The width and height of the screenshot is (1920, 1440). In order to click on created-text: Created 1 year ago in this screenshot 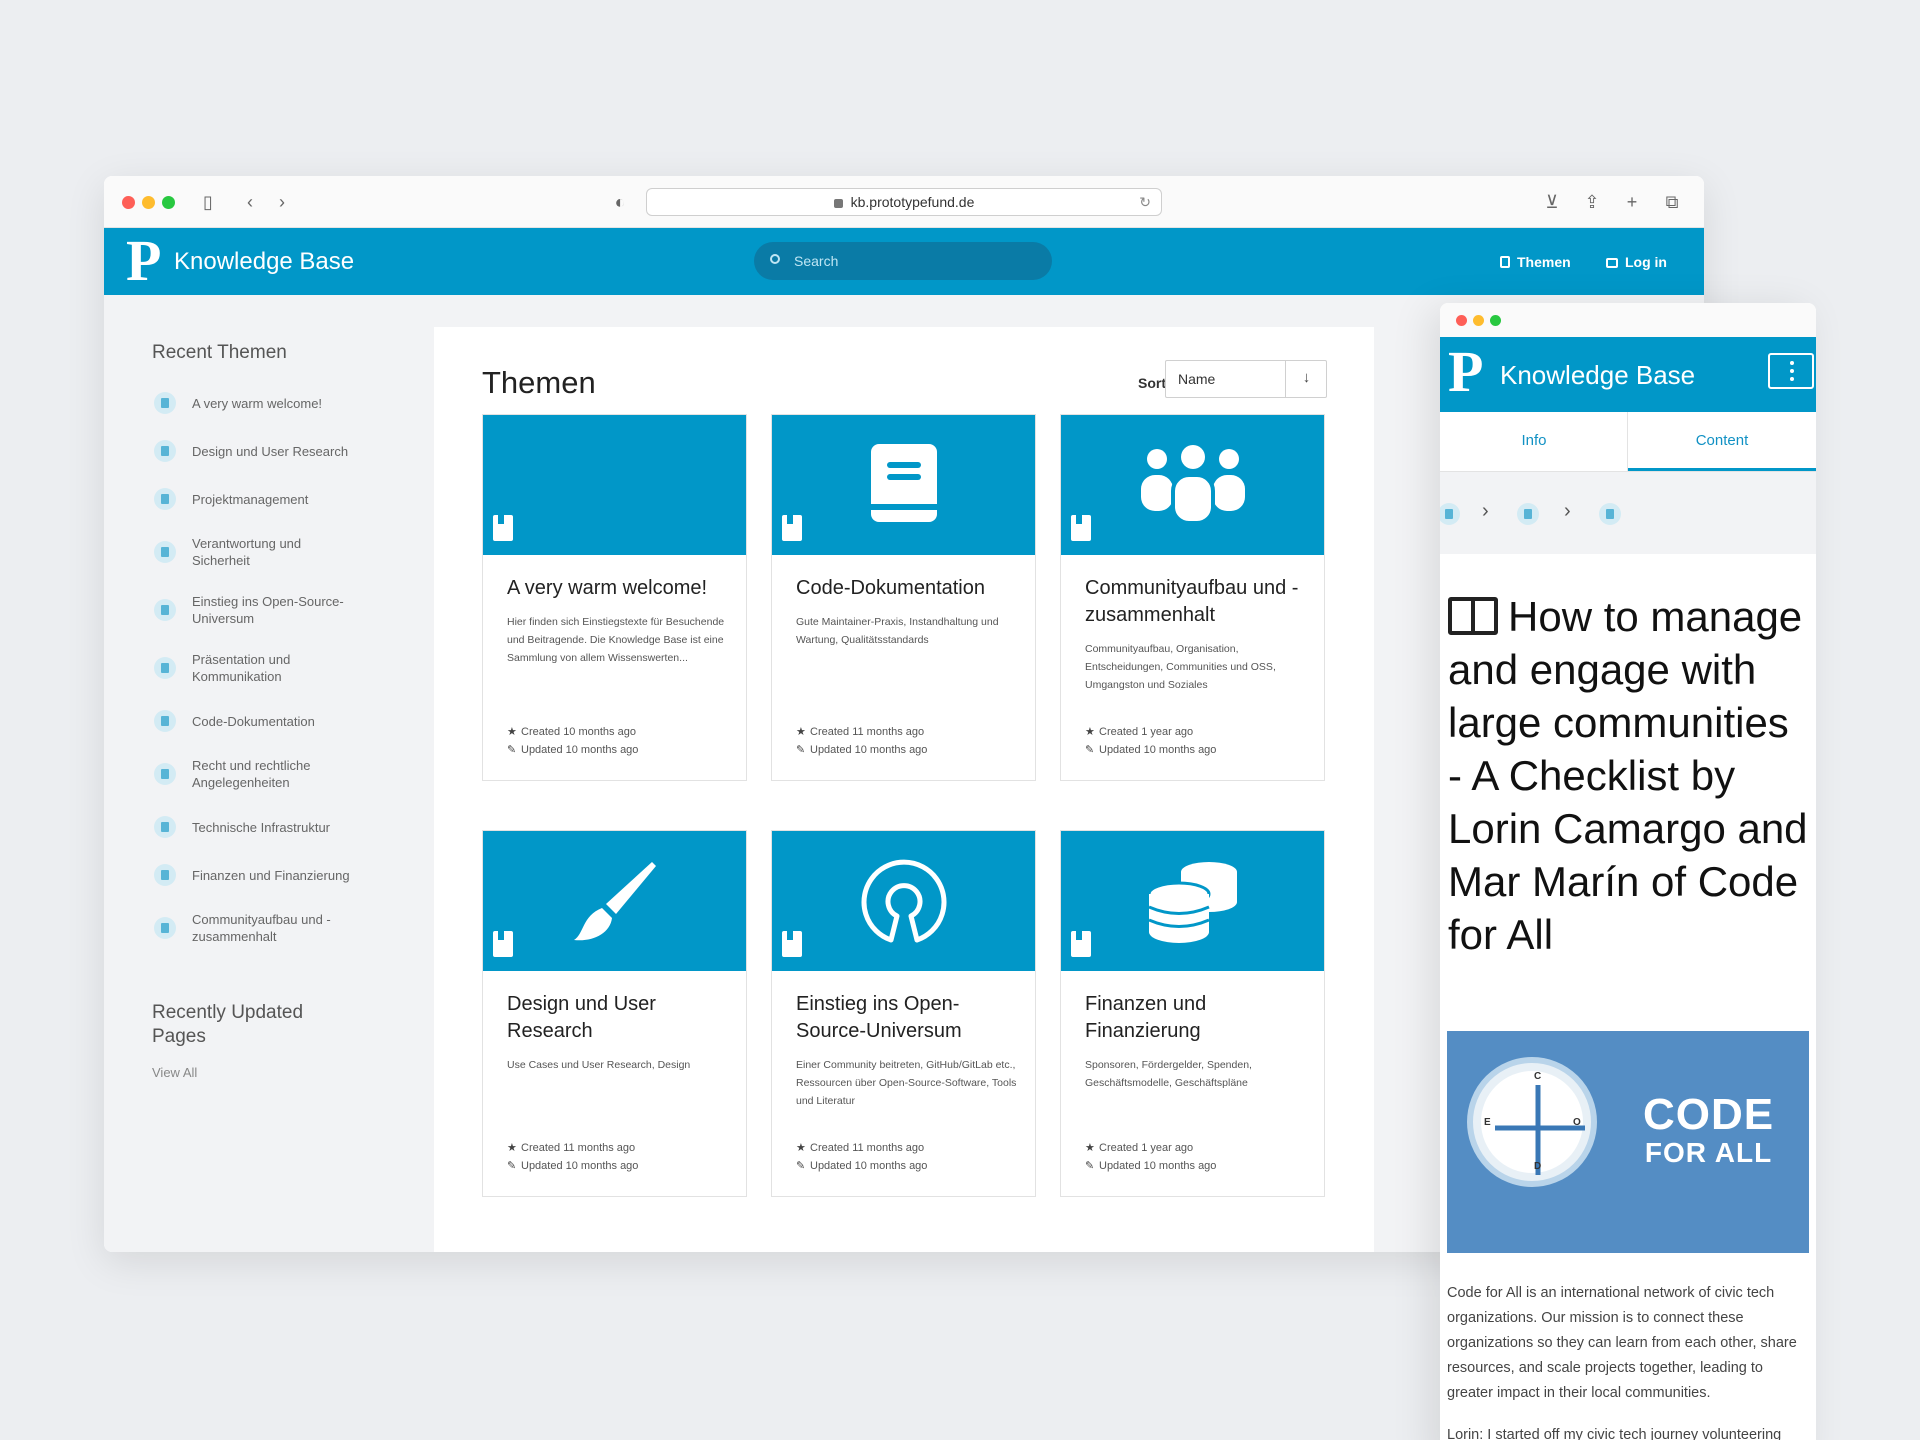, I will do `click(1146, 1148)`.